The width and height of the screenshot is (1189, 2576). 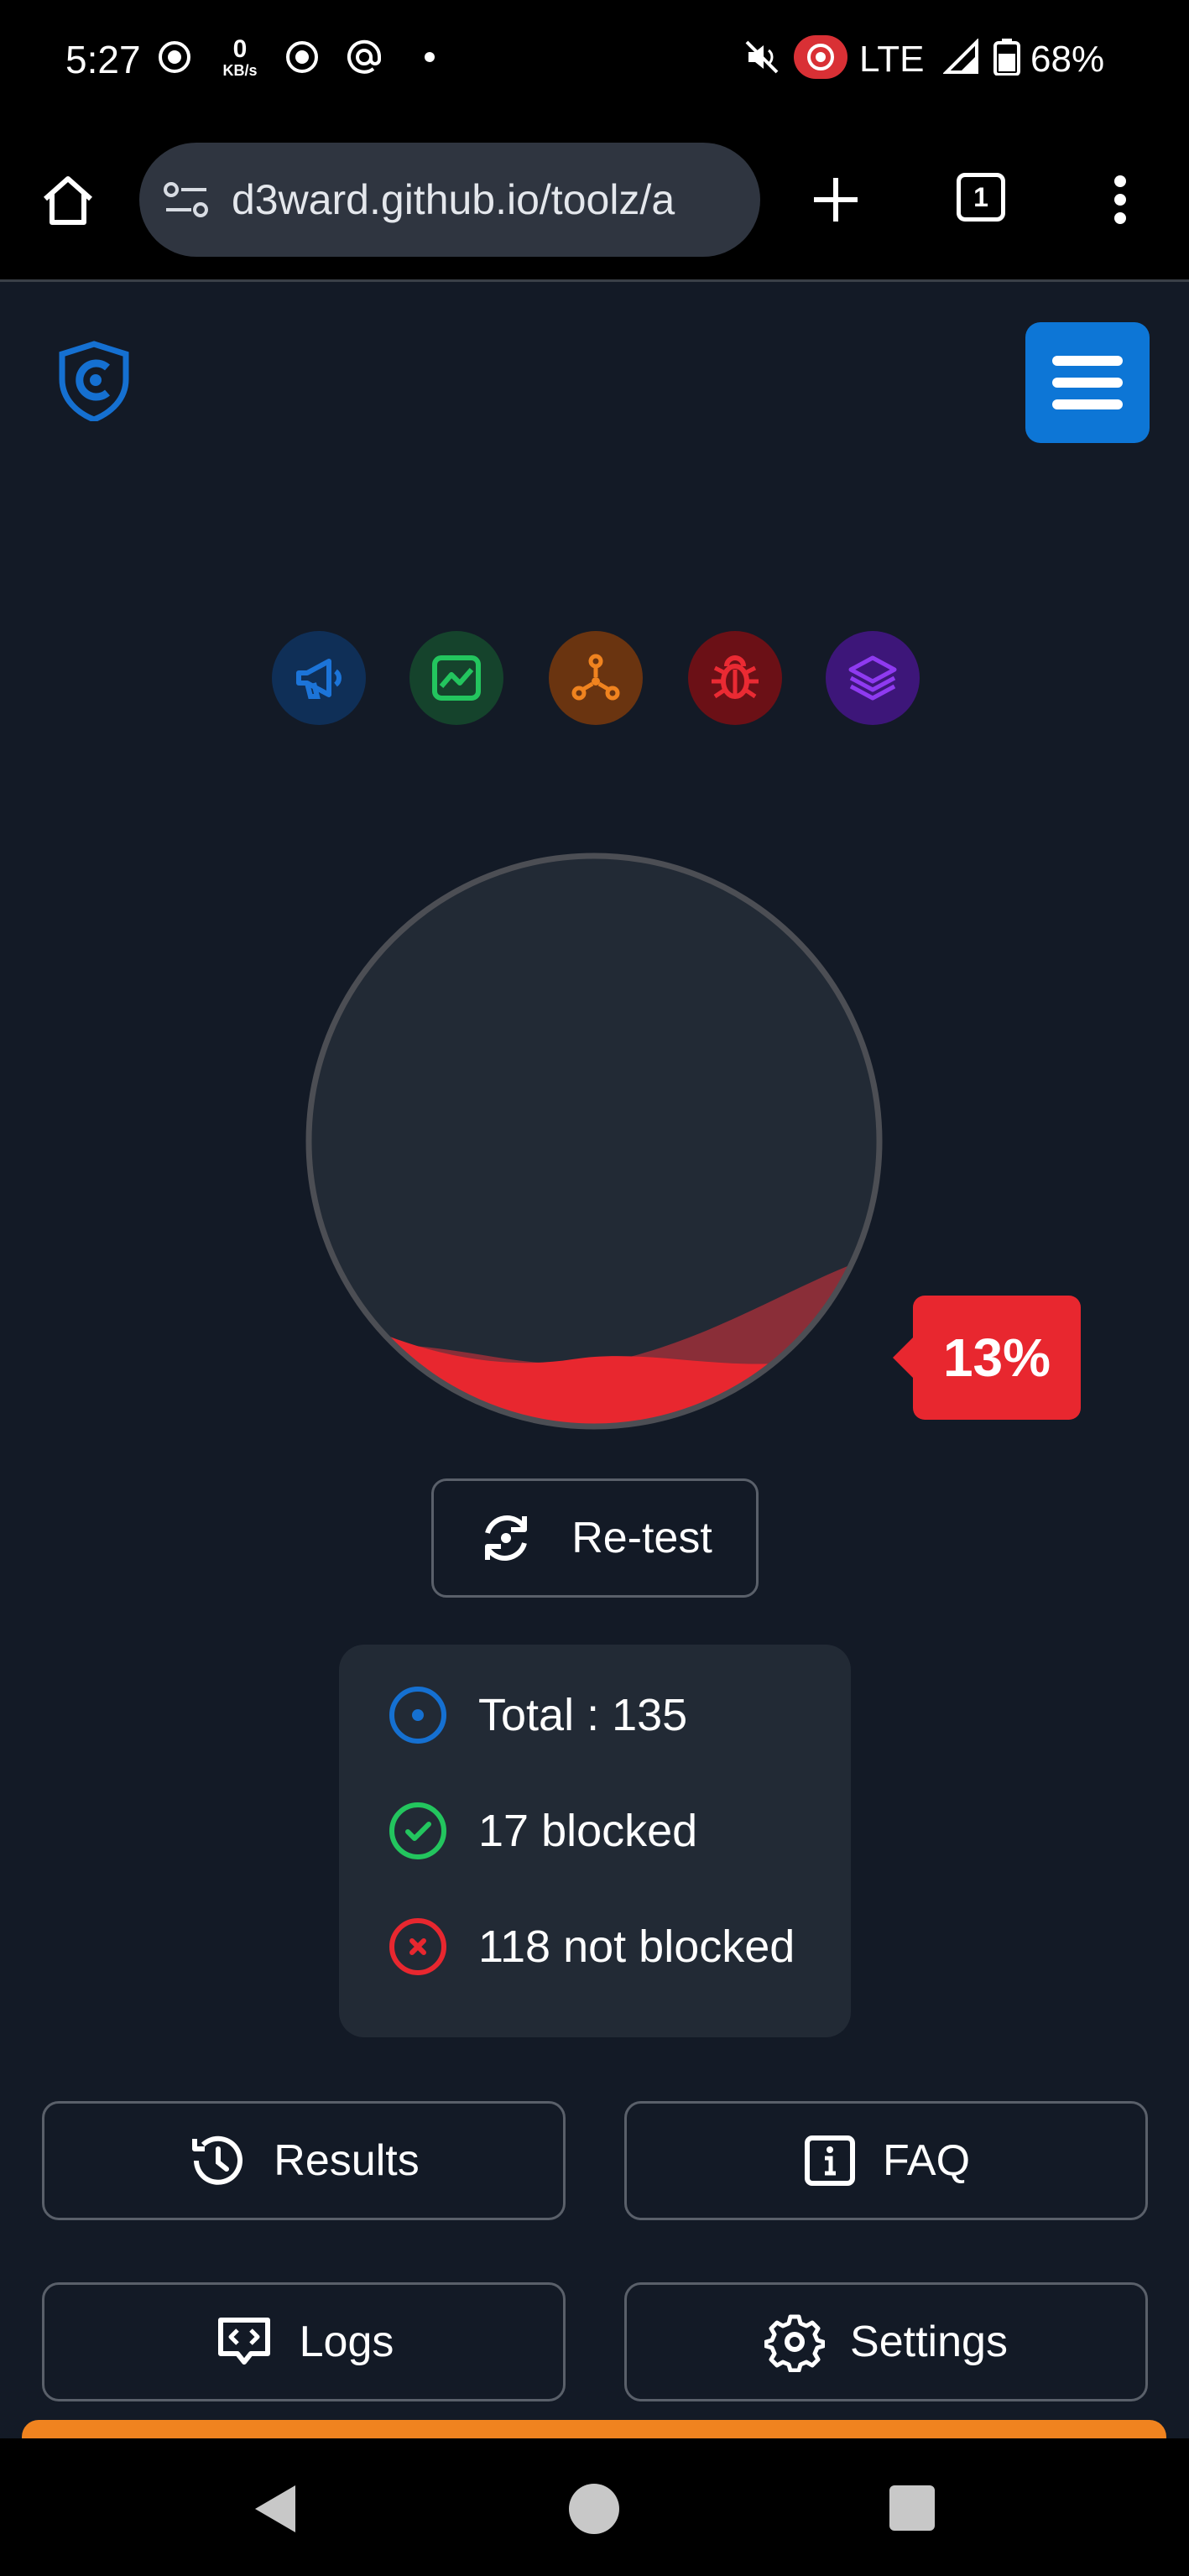 I want to click on site-settings-icon, so click(x=186, y=201).